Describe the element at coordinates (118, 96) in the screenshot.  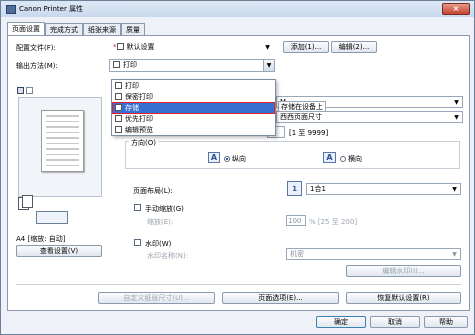
I see `lock-icon` at that location.